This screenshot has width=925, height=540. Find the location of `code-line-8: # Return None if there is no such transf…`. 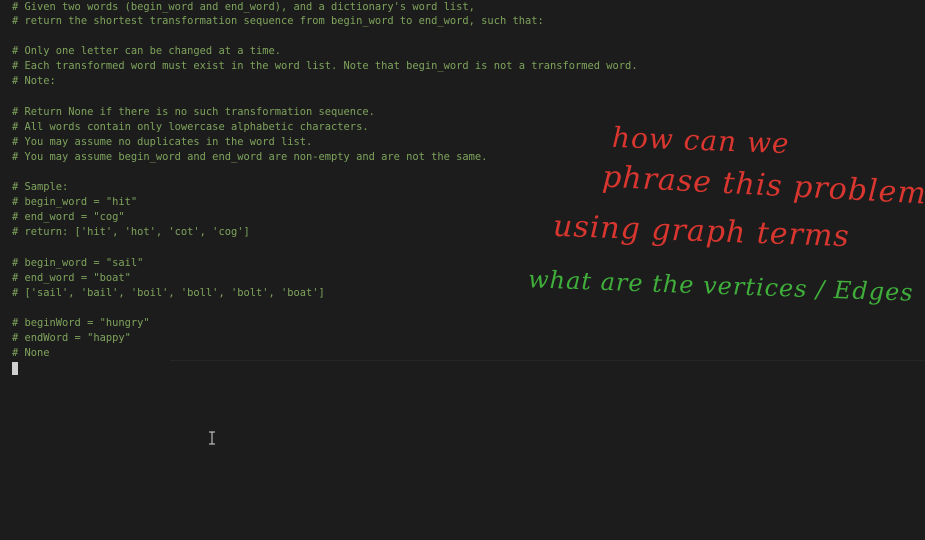

code-line-8: # Return None if there is no such transf… is located at coordinates (193, 112).